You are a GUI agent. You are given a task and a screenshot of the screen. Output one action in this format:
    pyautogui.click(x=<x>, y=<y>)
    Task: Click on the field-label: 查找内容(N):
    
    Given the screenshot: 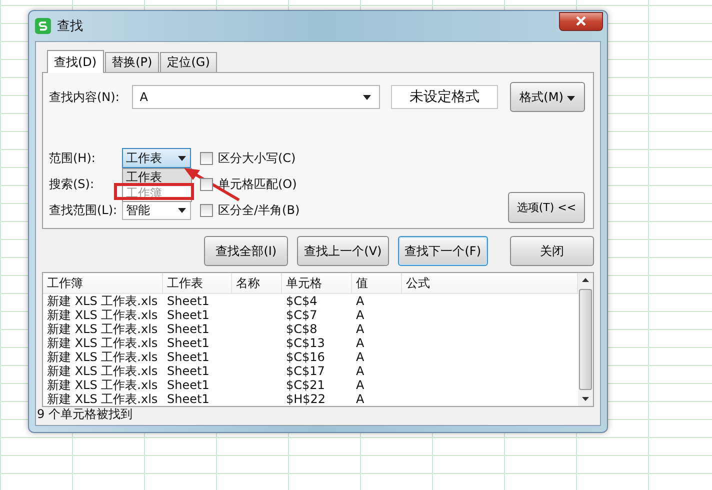 What is the action you would take?
    pyautogui.click(x=84, y=97)
    